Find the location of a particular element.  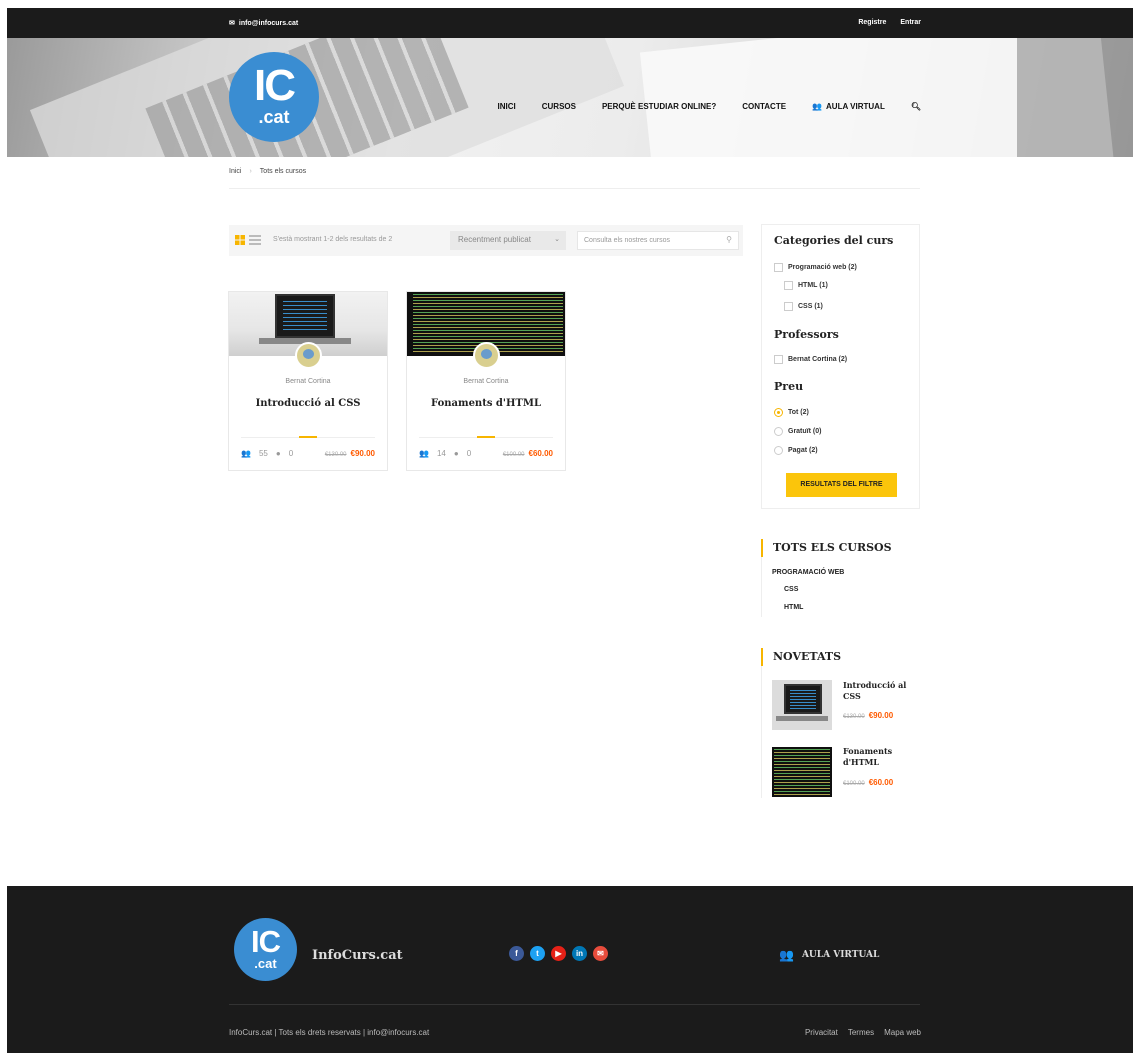

filter-price-pagat: Pagat (2) is located at coordinates (796, 450).